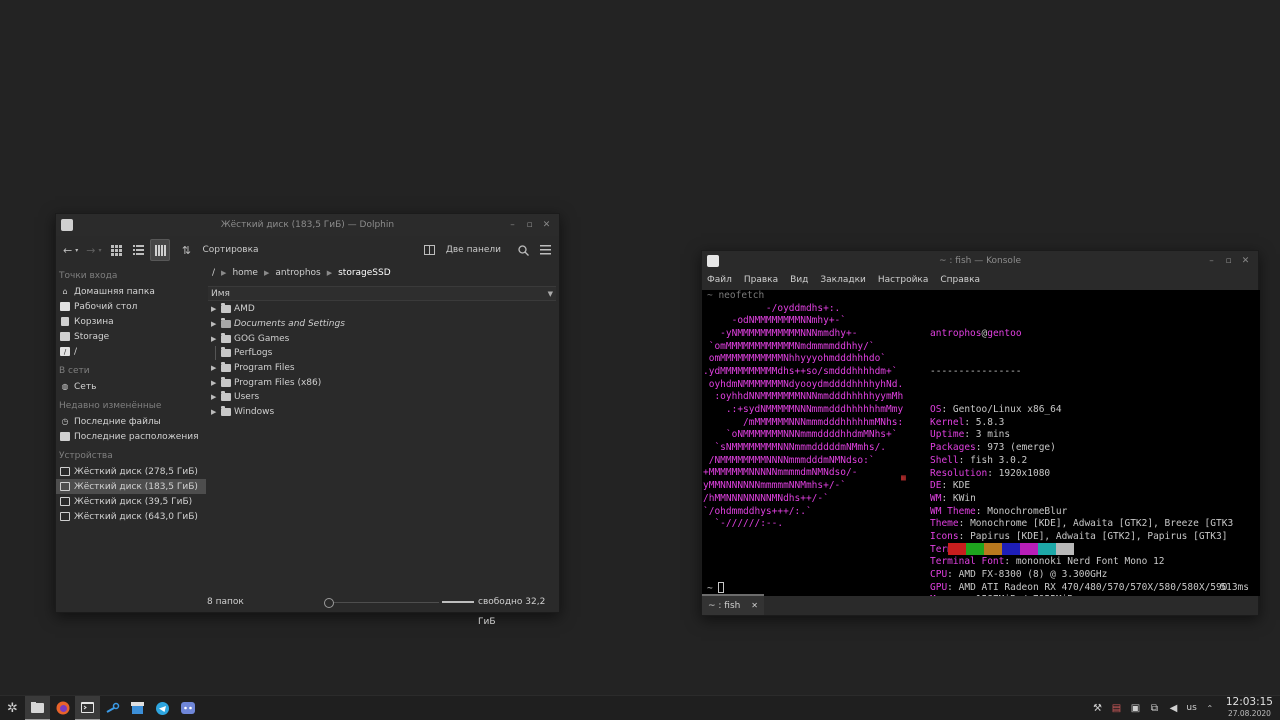  I want to click on breadcrumb-item-current: storageSSD, so click(364, 273).